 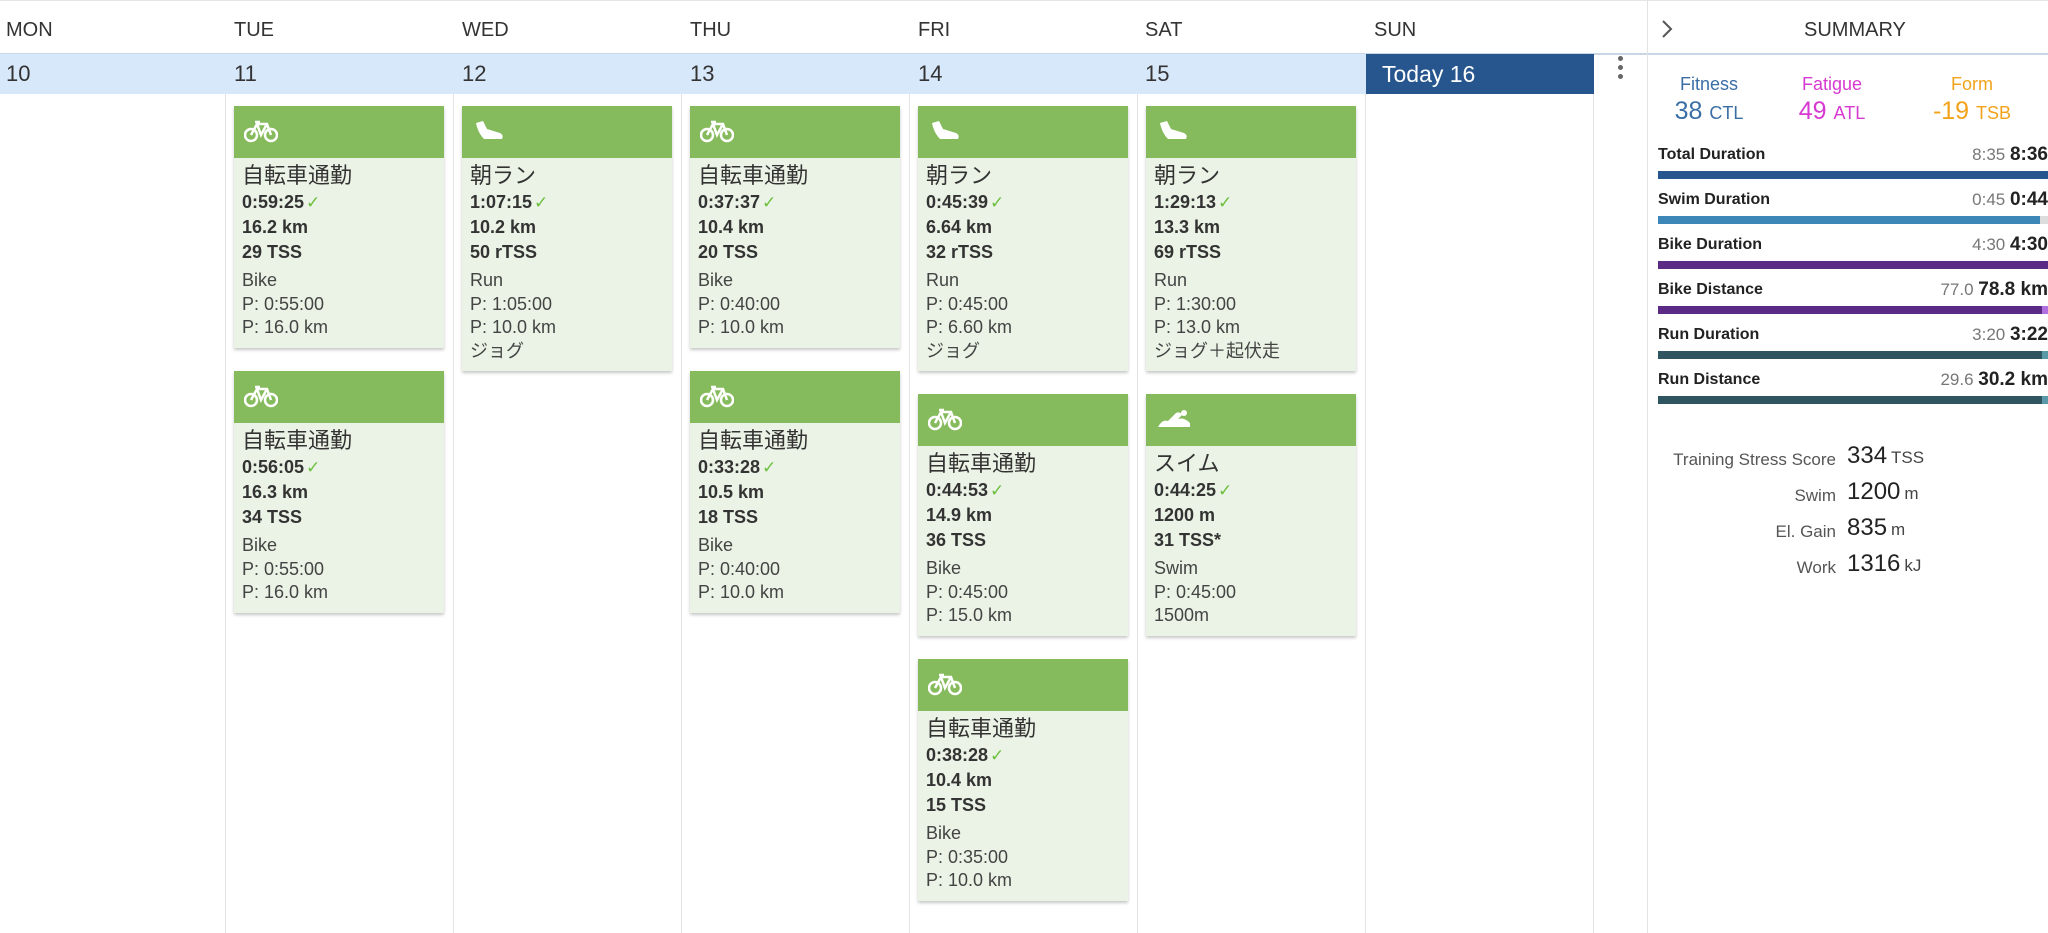 What do you see at coordinates (1815, 495) in the screenshot?
I see `stat-label: Swim` at bounding box center [1815, 495].